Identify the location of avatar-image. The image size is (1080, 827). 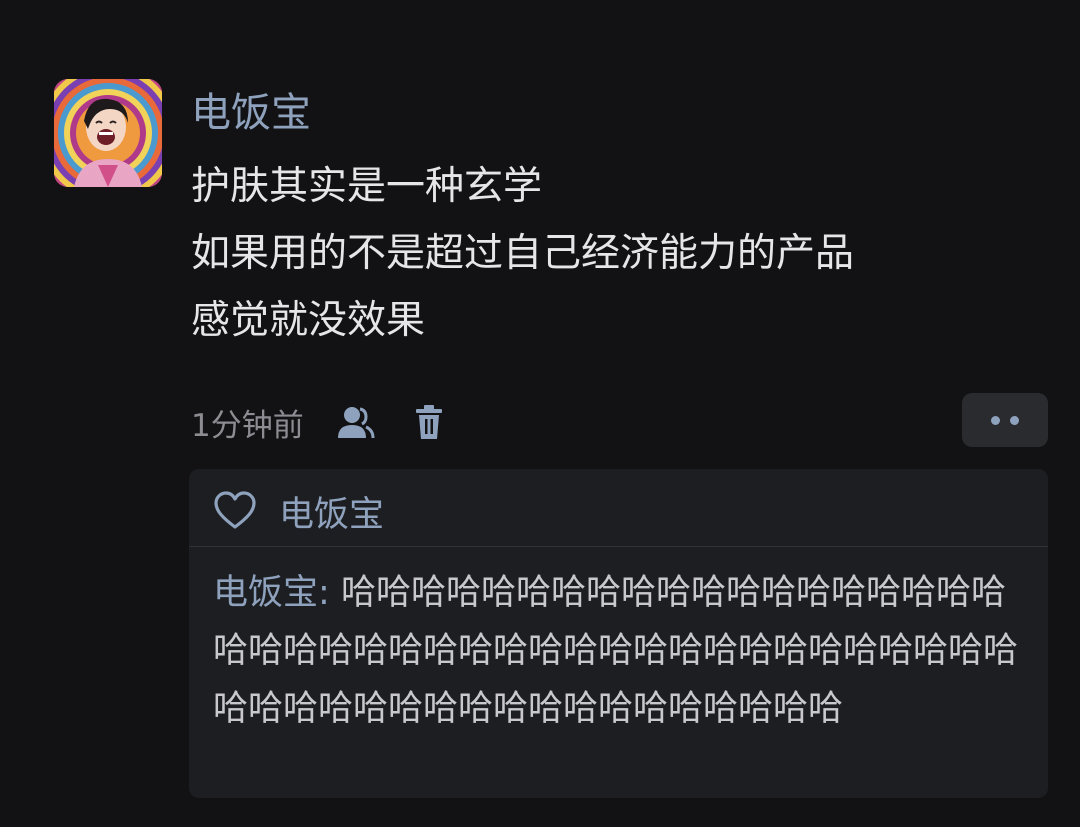
(108, 133).